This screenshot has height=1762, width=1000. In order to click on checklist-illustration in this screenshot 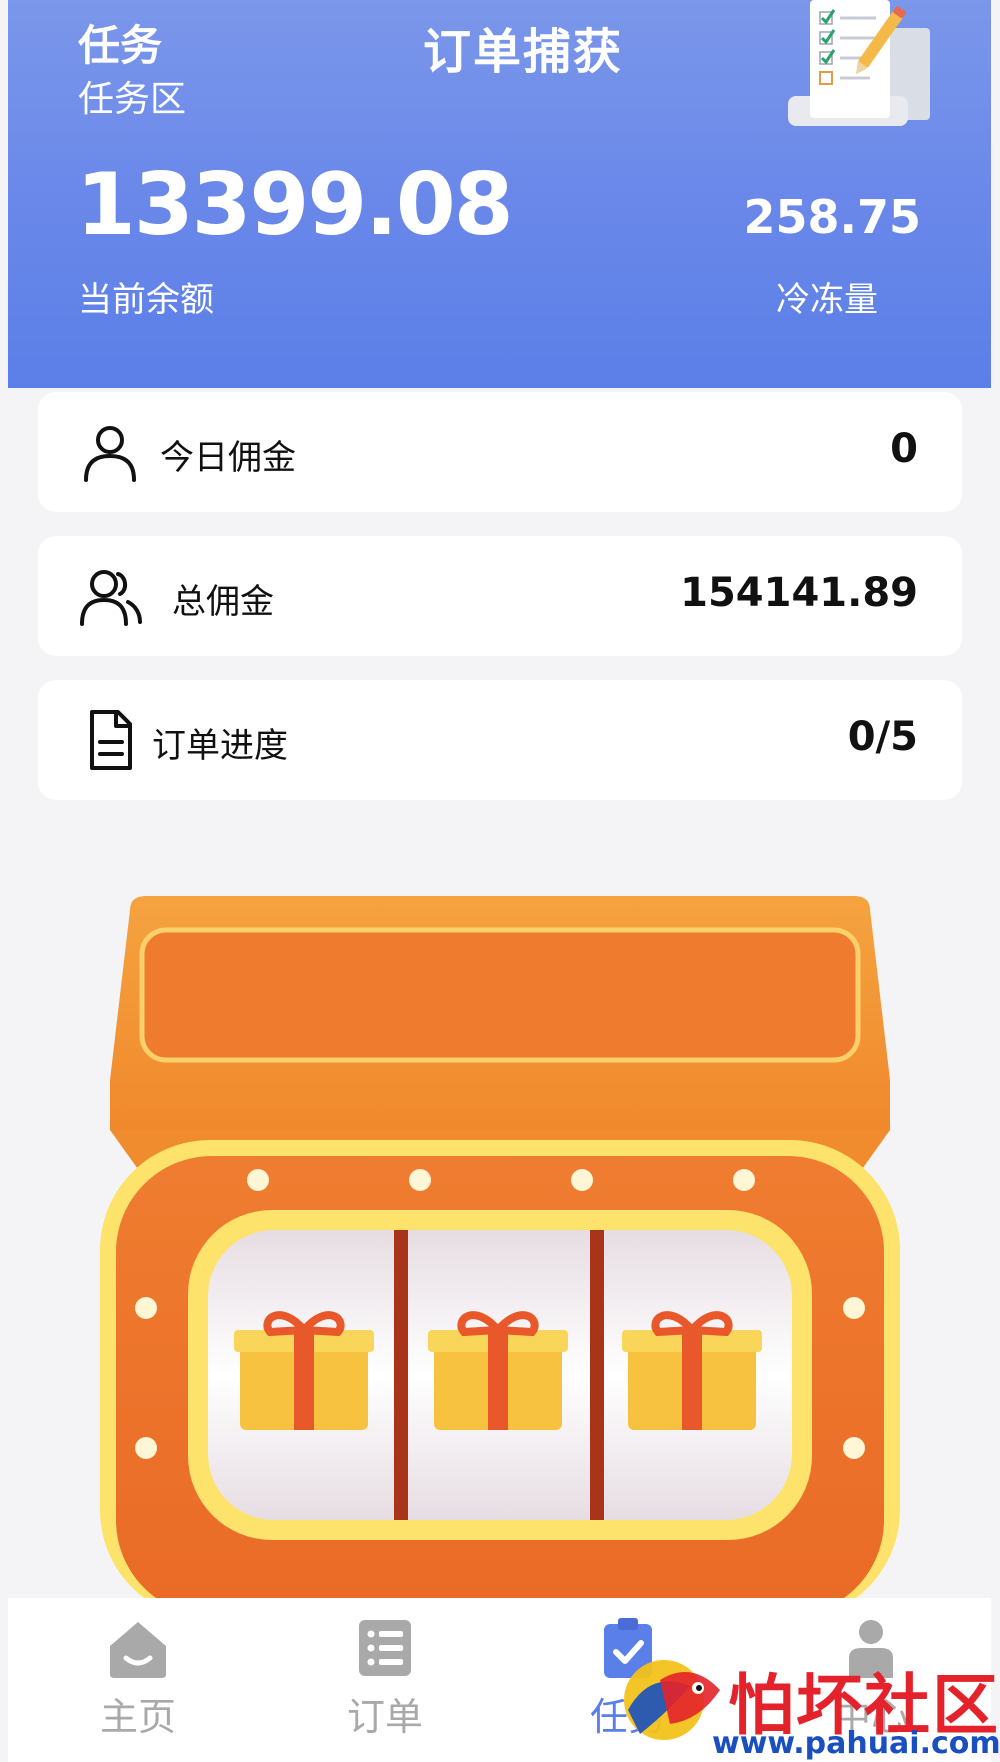, I will do `click(859, 63)`.